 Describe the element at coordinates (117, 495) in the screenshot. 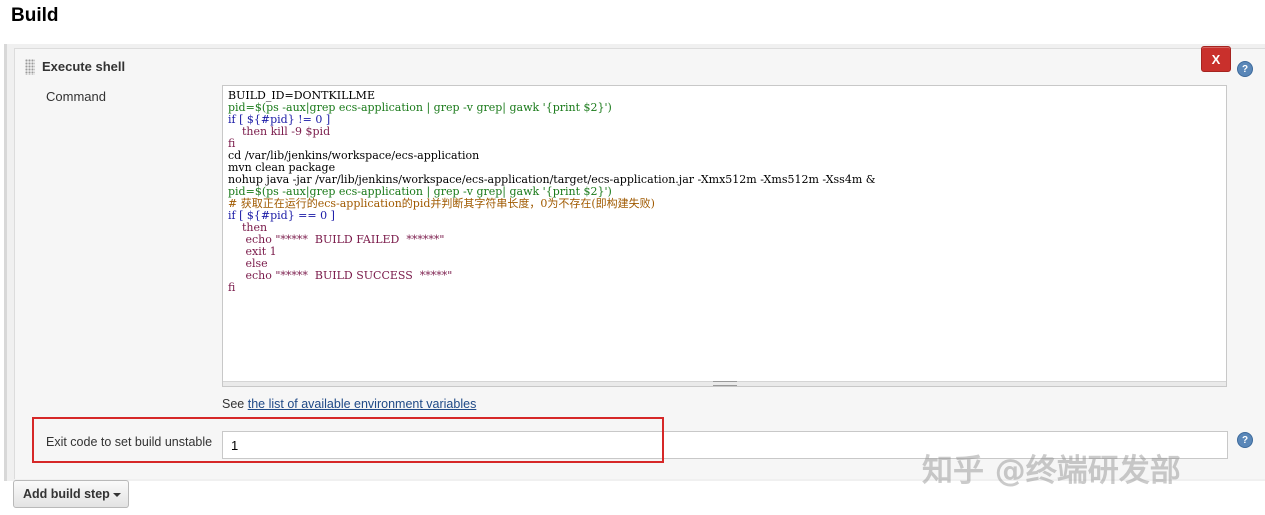

I see `chevron-down-icon` at that location.